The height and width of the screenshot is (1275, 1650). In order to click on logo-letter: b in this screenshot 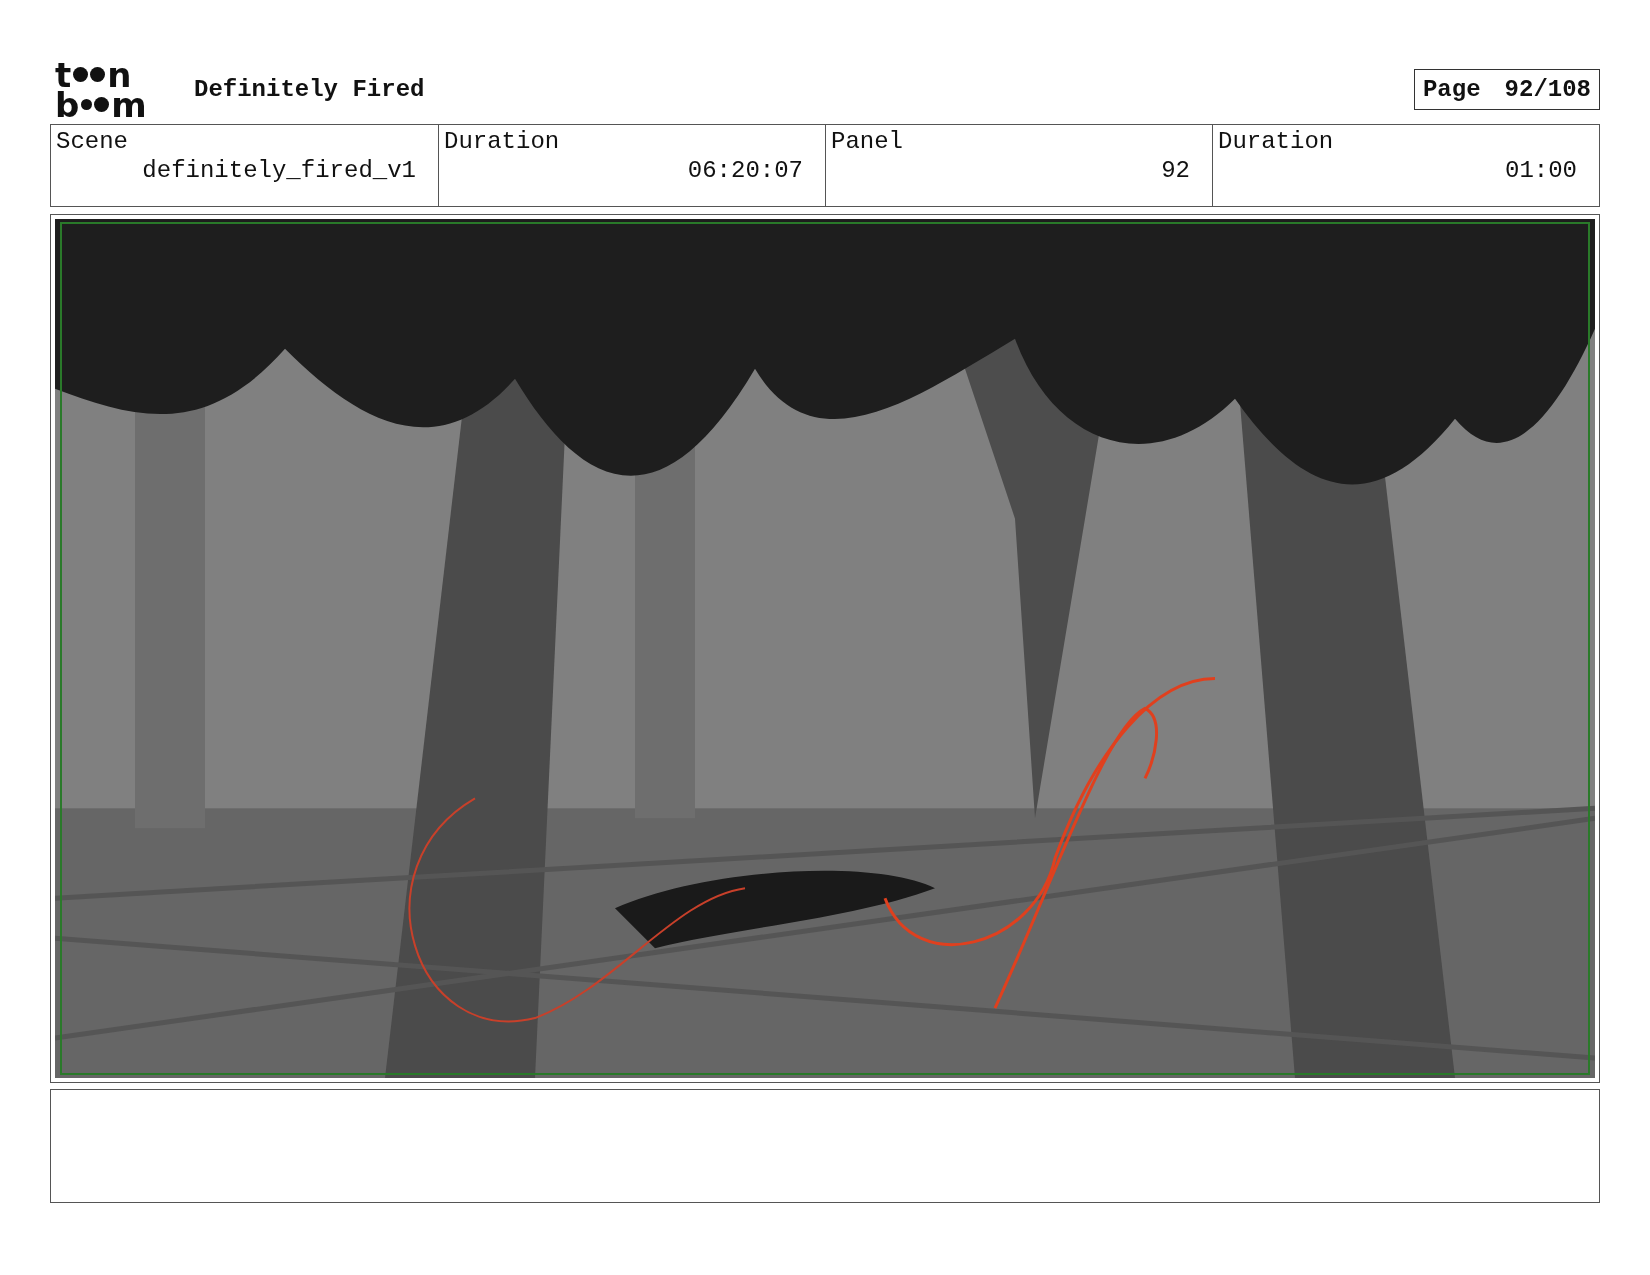, I will do `click(67, 104)`.